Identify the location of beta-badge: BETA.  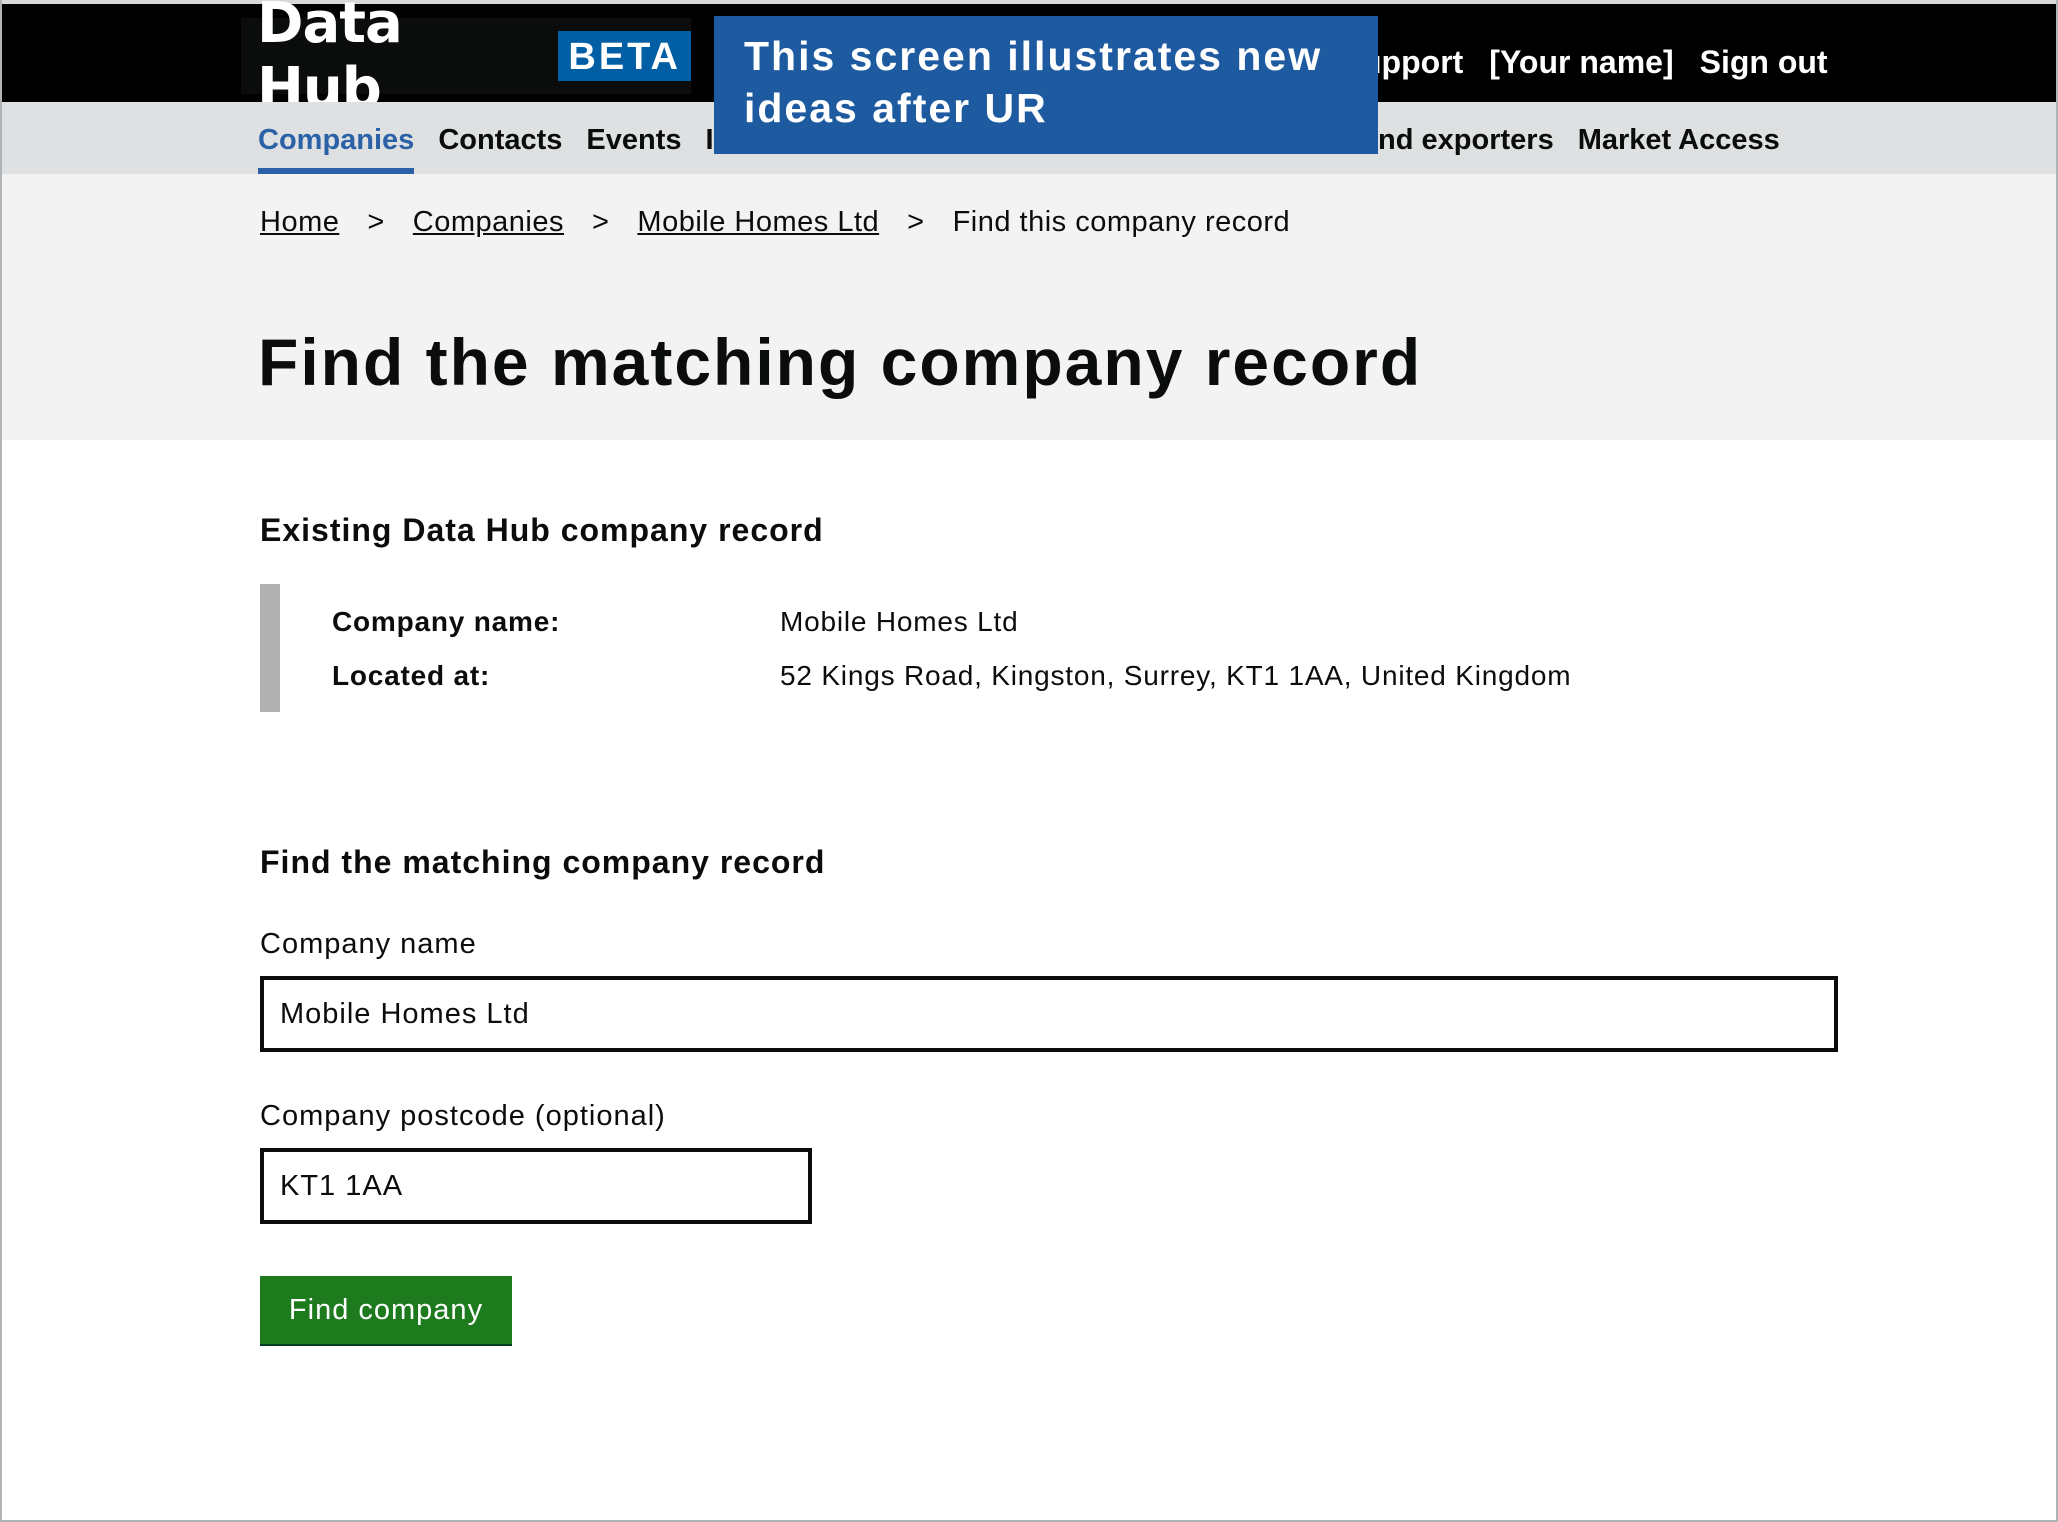
(624, 56).